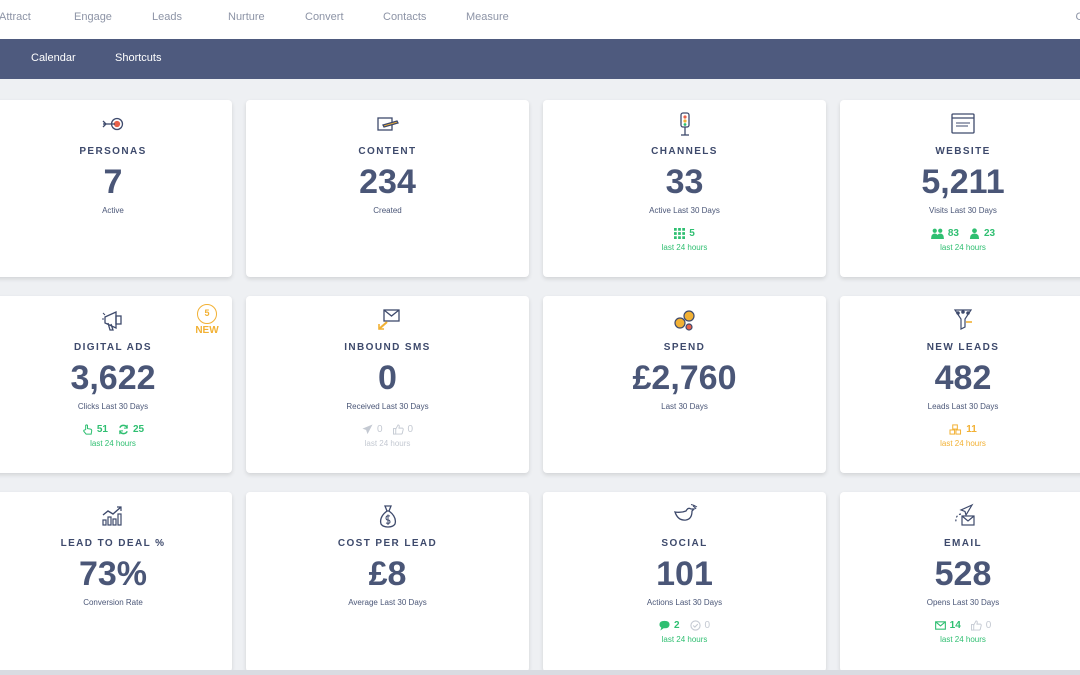 The image size is (1080, 675). I want to click on card-value: 33, so click(684, 182).